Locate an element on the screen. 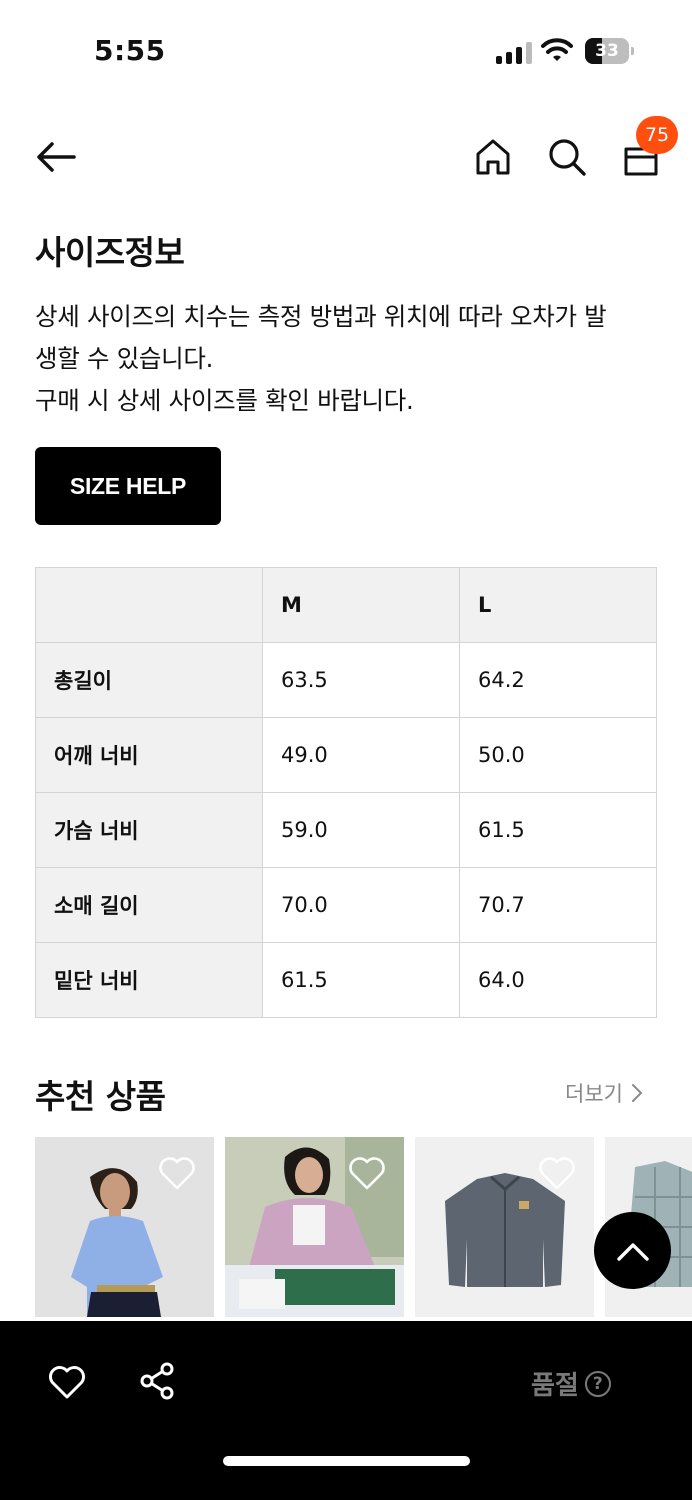 The height and width of the screenshot is (1500, 692). table-cell: 63.5 is located at coordinates (361, 680).